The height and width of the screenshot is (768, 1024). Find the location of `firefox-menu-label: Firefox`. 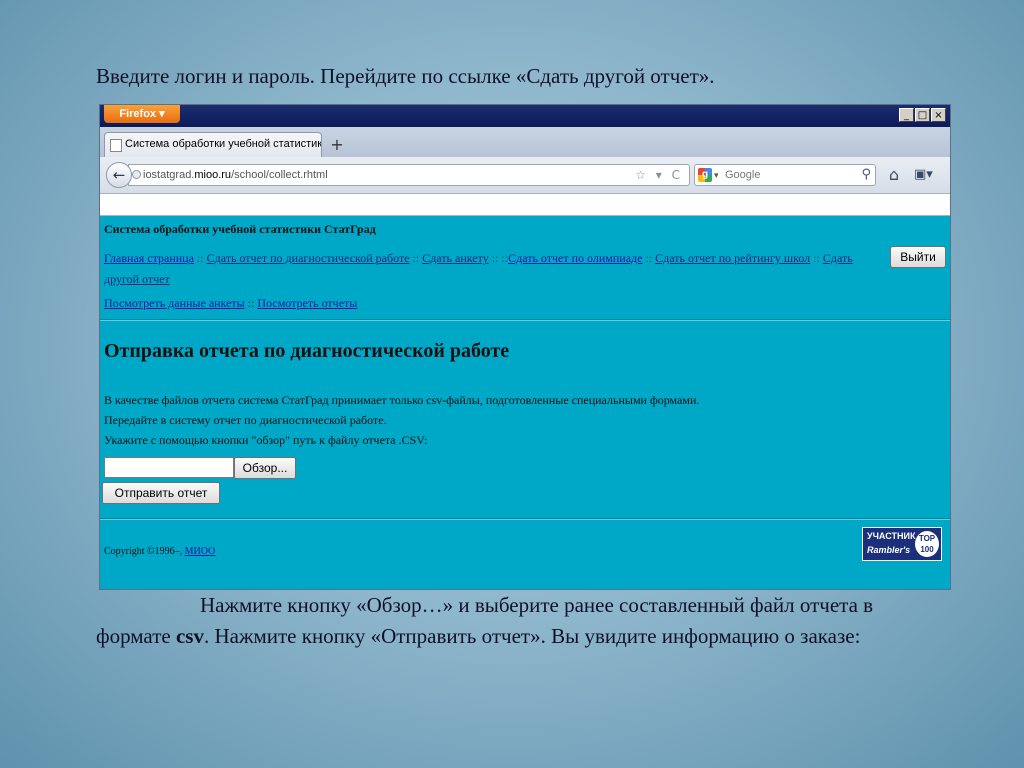

firefox-menu-label: Firefox is located at coordinates (138, 114).